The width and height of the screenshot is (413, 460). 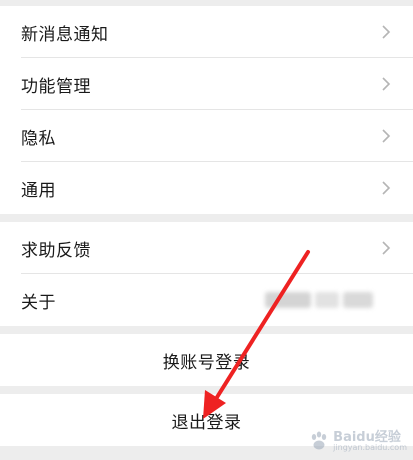 What do you see at coordinates (206, 32) in the screenshot?
I see `settings-item-notifications: 新消息通知` at bounding box center [206, 32].